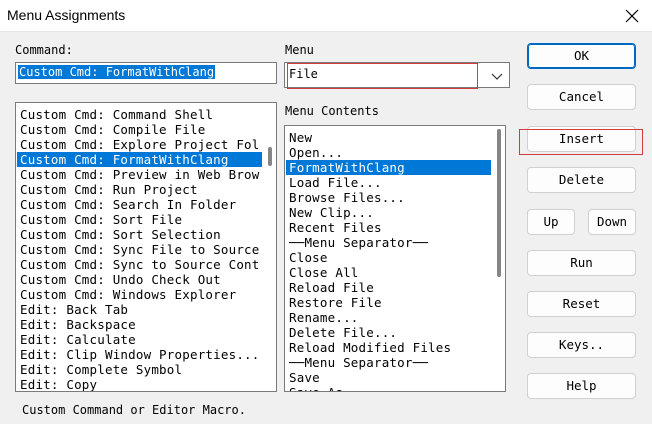 This screenshot has width=652, height=424. I want to click on menu-contents-item: Close, so click(388, 257).